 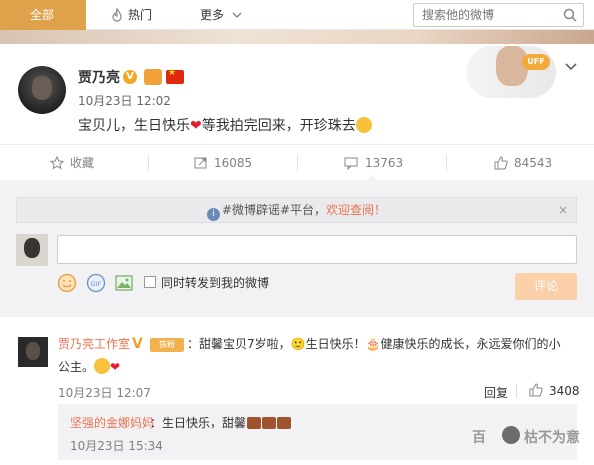 I want to click on reply-button: 回复, so click(x=496, y=392).